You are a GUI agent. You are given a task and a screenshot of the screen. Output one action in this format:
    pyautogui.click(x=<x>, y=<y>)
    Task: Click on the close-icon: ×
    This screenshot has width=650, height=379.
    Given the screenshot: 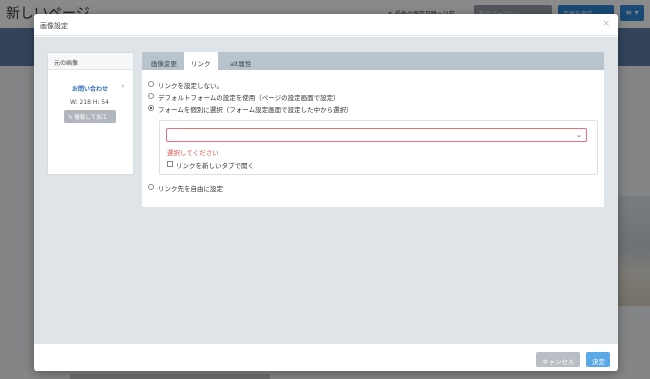 What is the action you would take?
    pyautogui.click(x=606, y=24)
    